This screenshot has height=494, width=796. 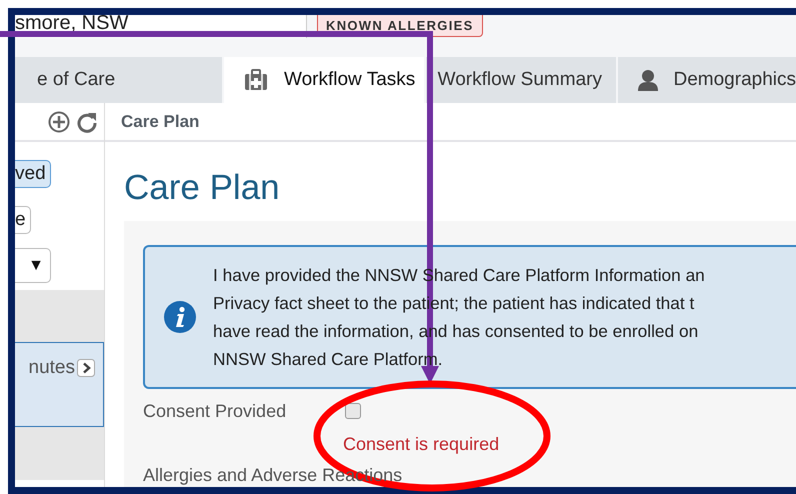 What do you see at coordinates (421, 444) in the screenshot?
I see `error-message: Consent is required` at bounding box center [421, 444].